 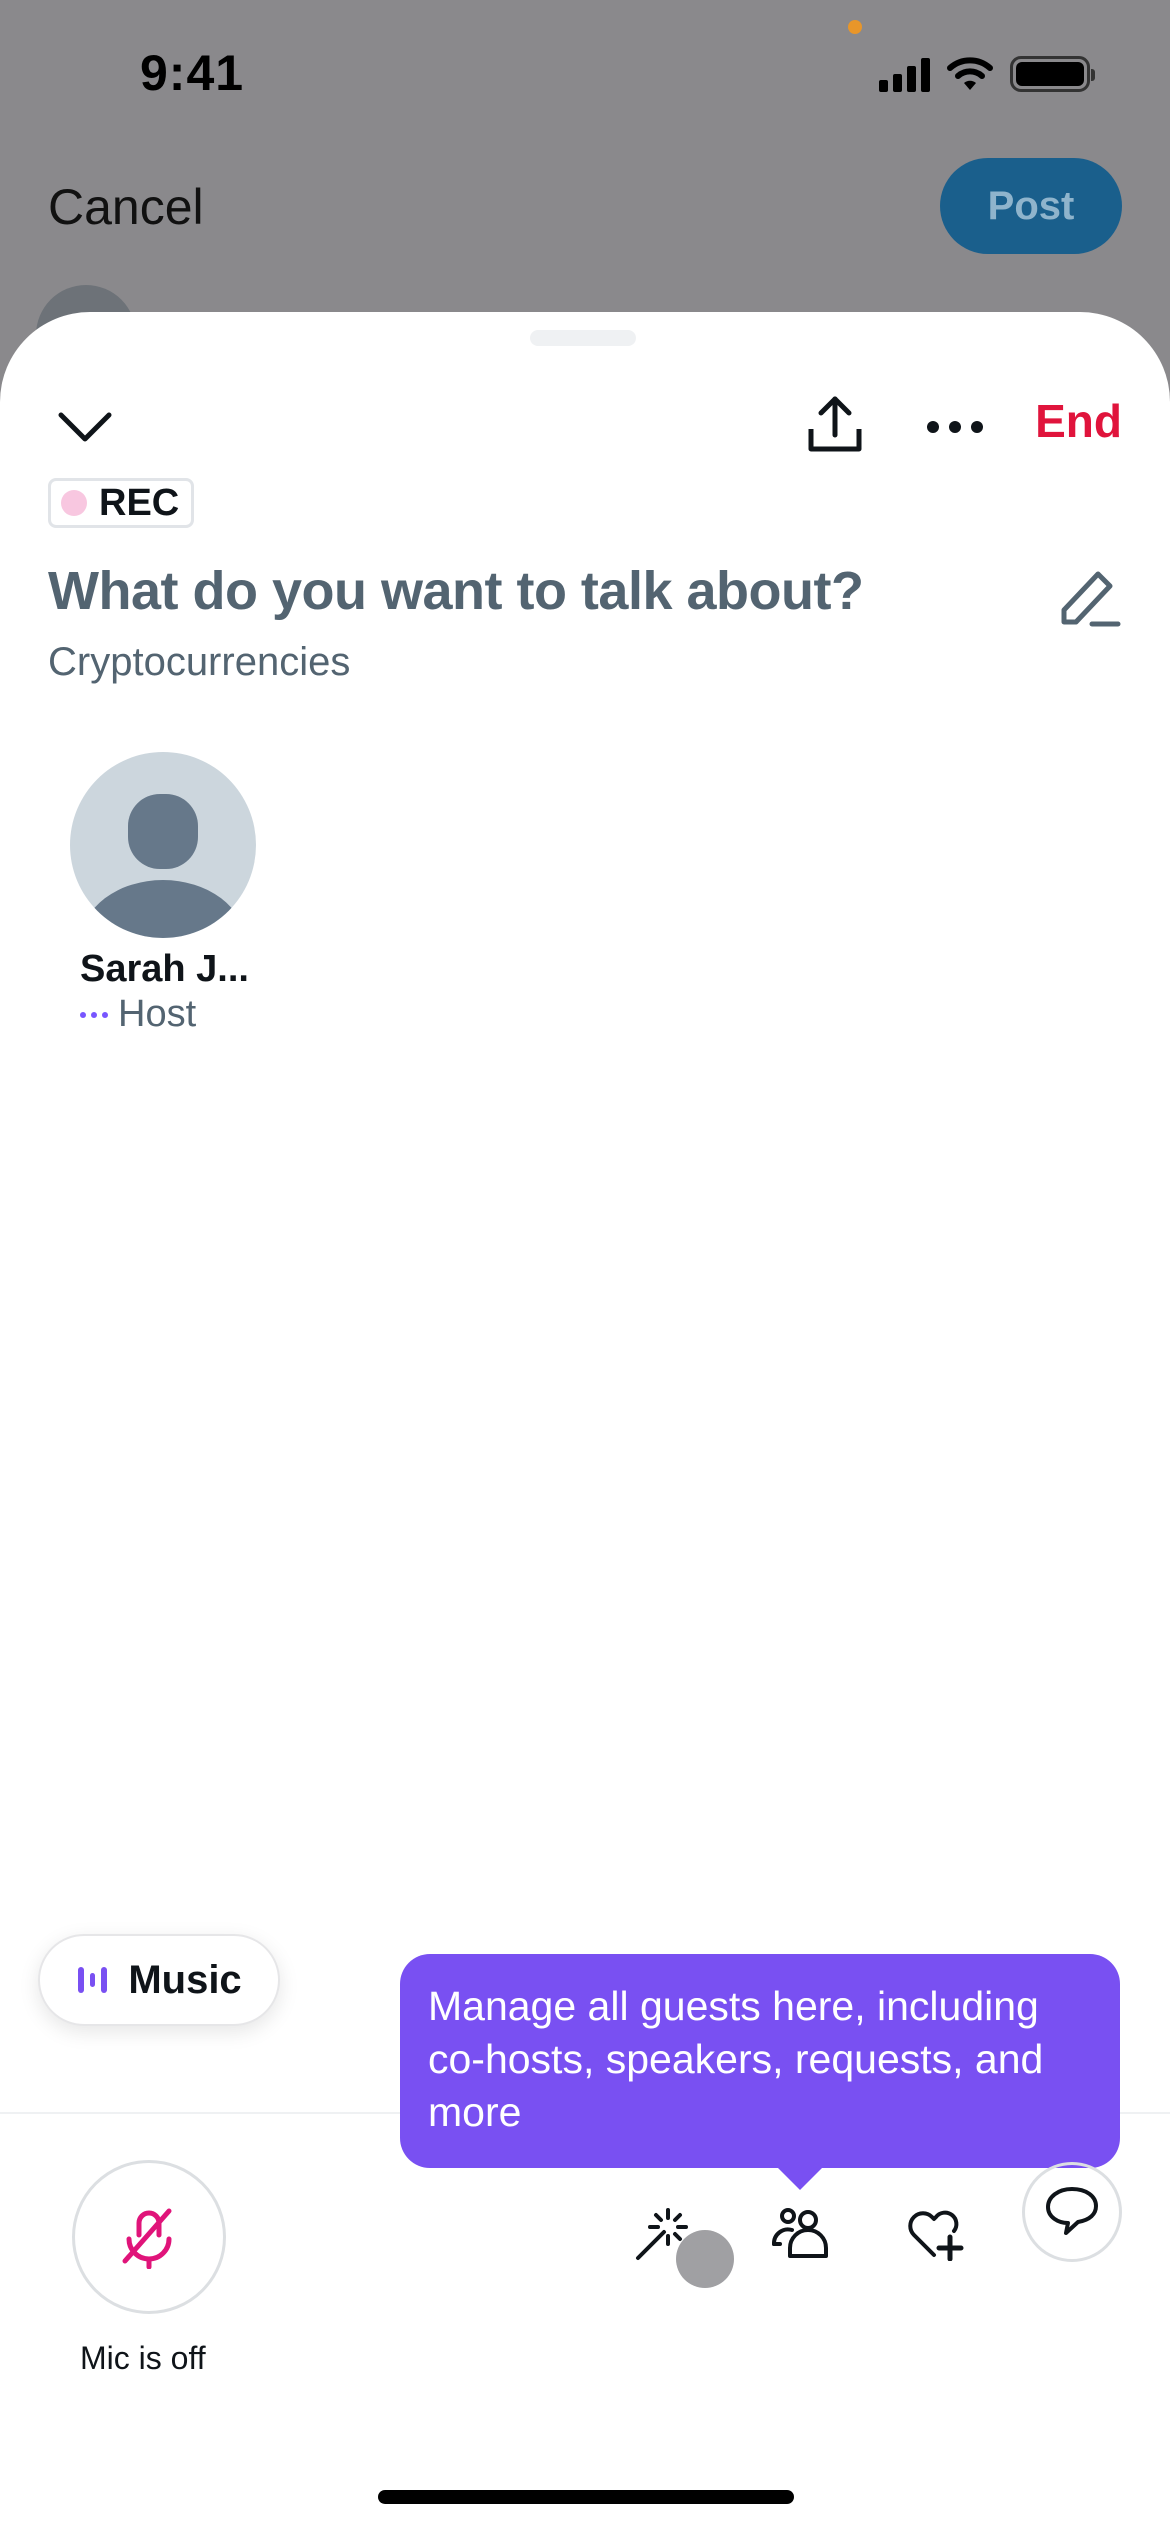 I want to click on mic-off-icon, so click(x=147, y=2238).